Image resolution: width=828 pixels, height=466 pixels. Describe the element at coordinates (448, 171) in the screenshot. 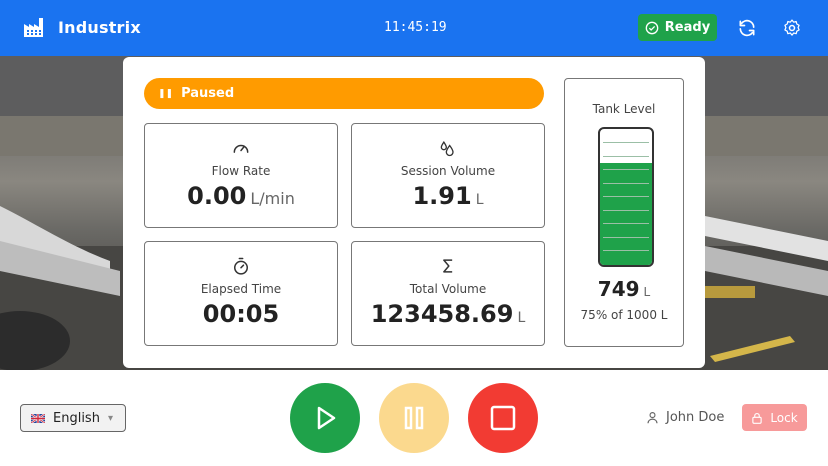

I see `session-volume-label: Session Volume` at that location.